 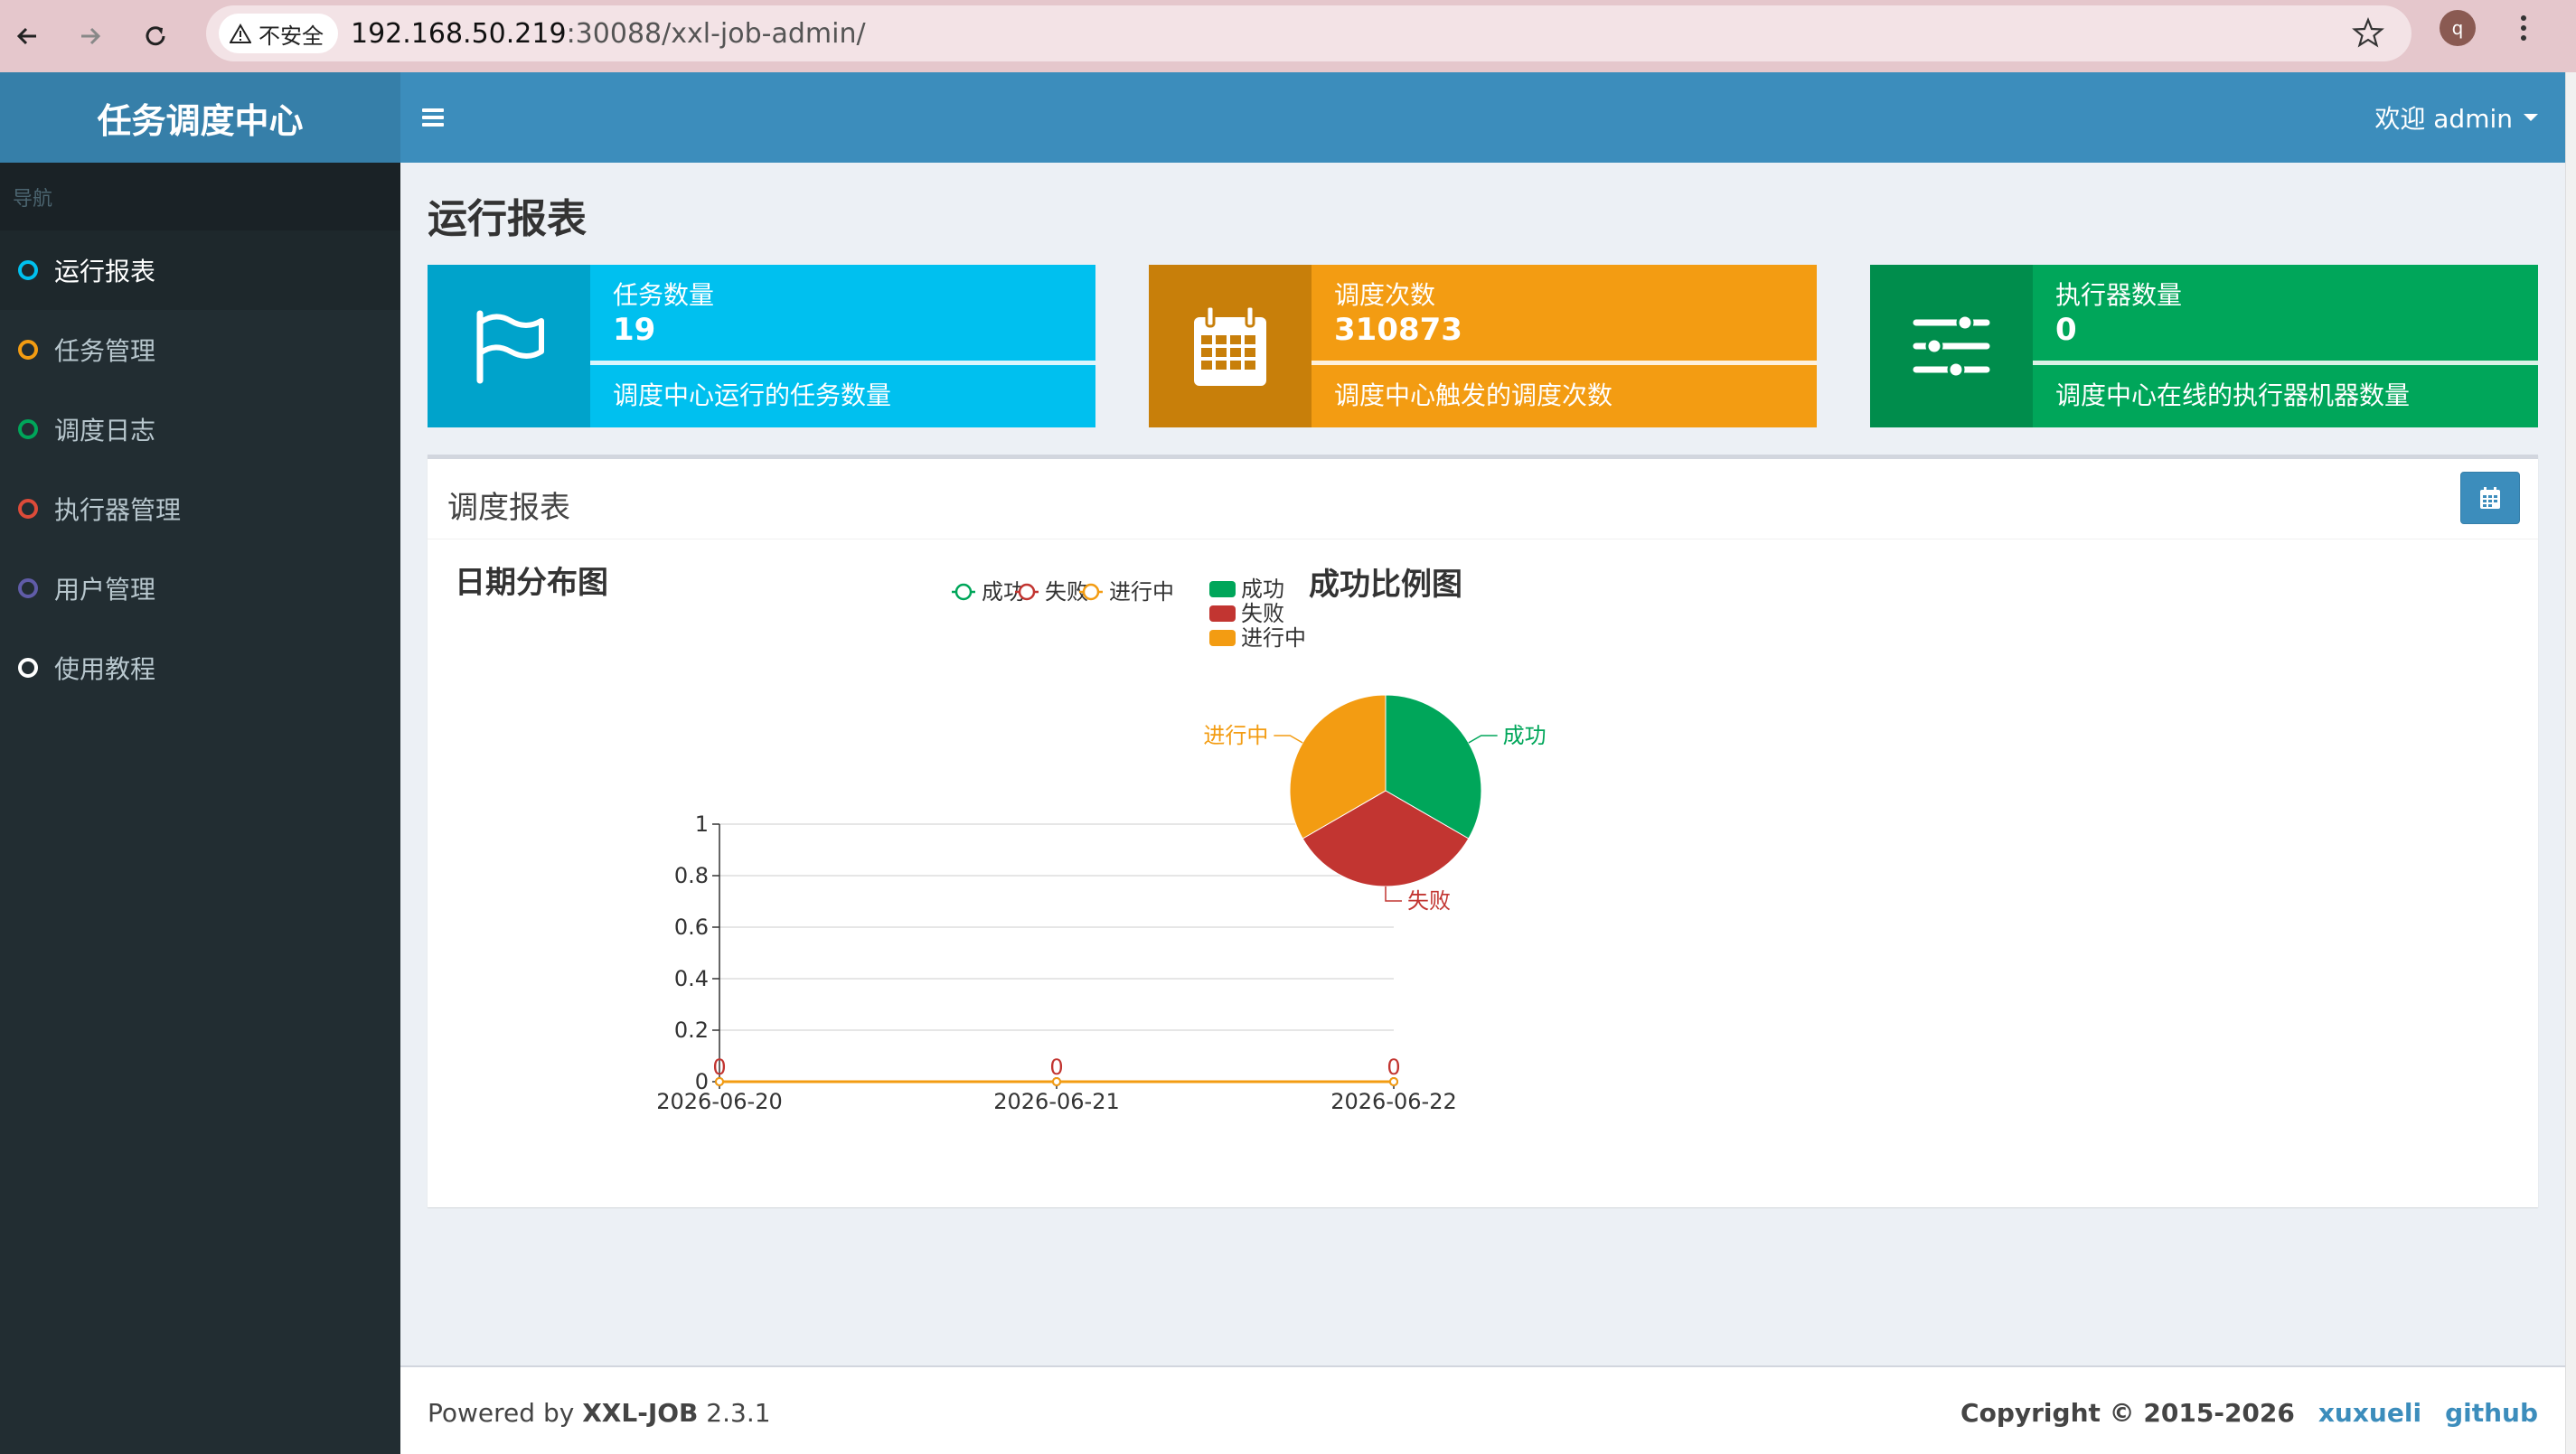 What do you see at coordinates (762, 346) in the screenshot?
I see `info-box-jobs: 任务数量 19 调度中心运行的任务数量` at bounding box center [762, 346].